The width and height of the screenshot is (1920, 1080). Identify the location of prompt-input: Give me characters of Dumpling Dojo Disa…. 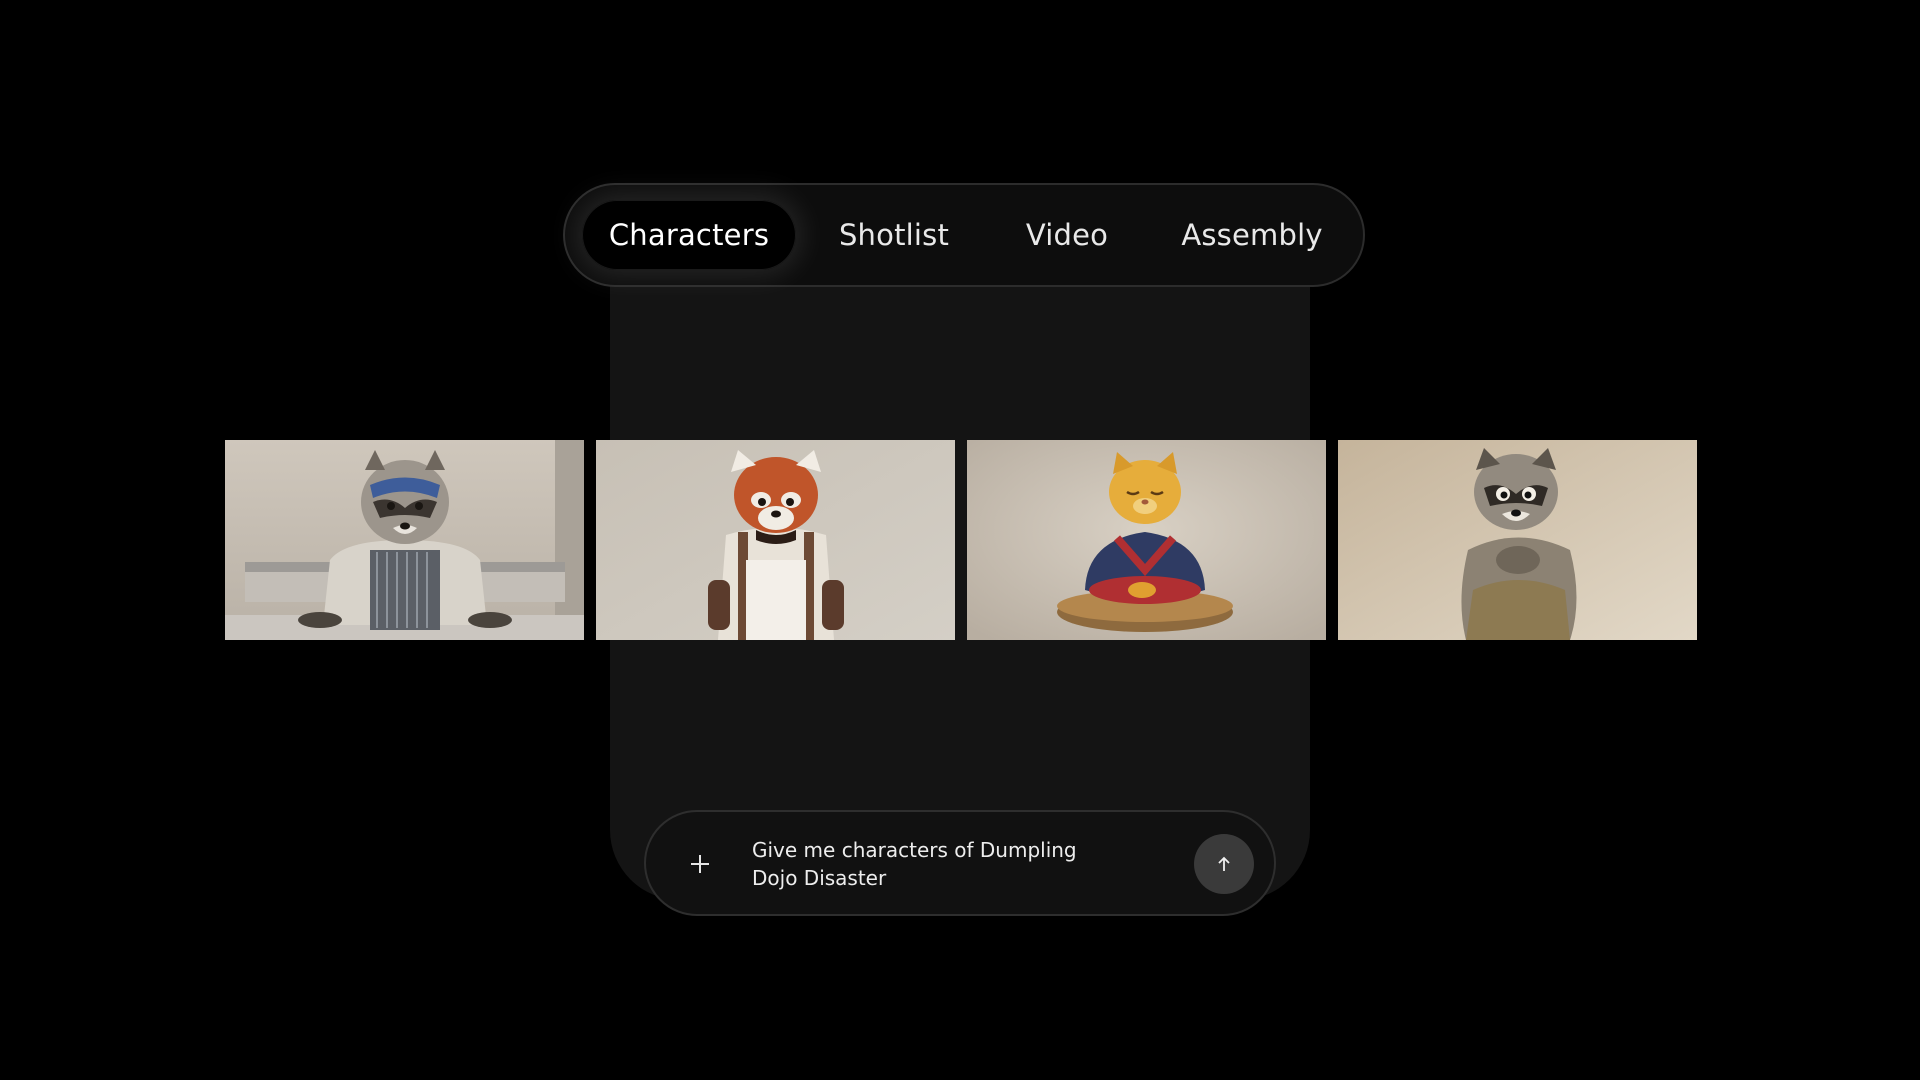
(937, 864).